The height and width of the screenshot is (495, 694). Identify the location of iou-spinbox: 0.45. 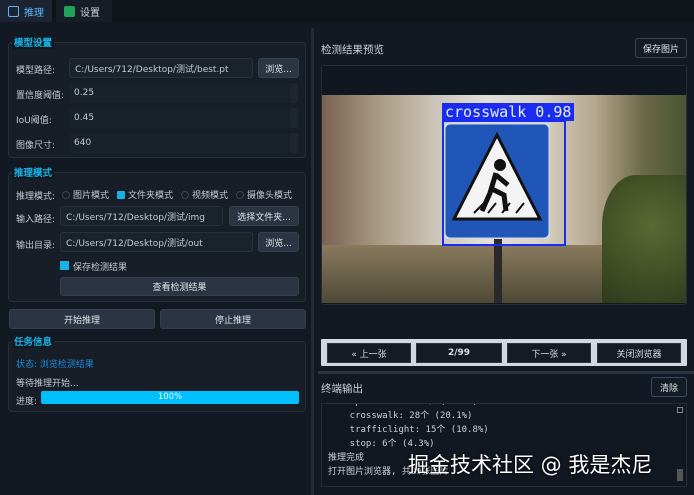
(179, 118).